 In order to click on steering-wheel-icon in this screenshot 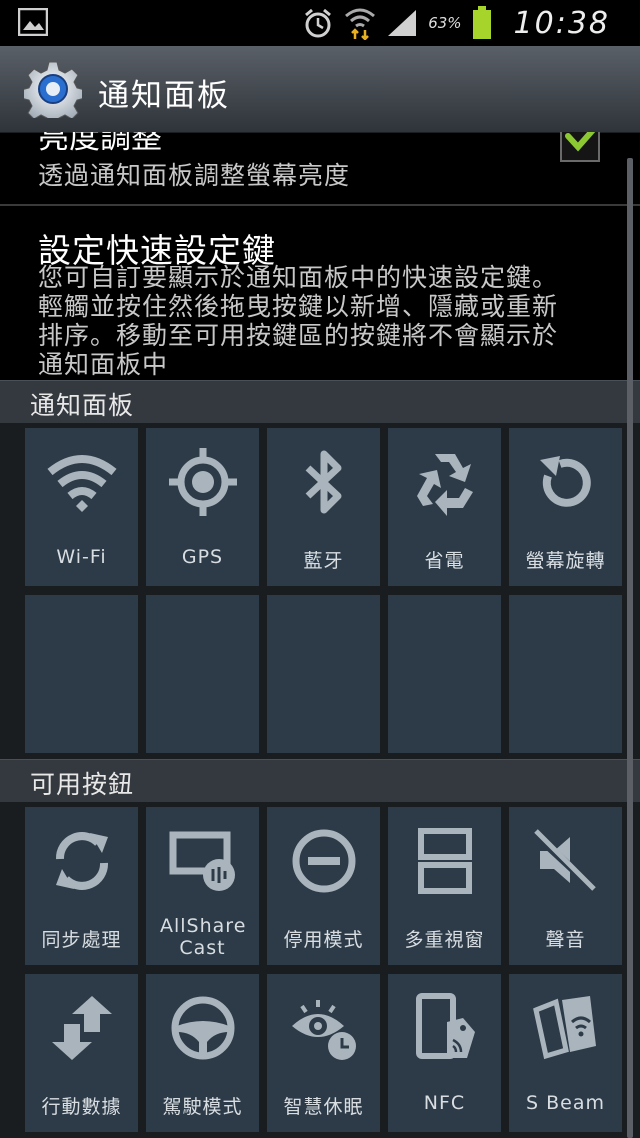, I will do `click(203, 1028)`.